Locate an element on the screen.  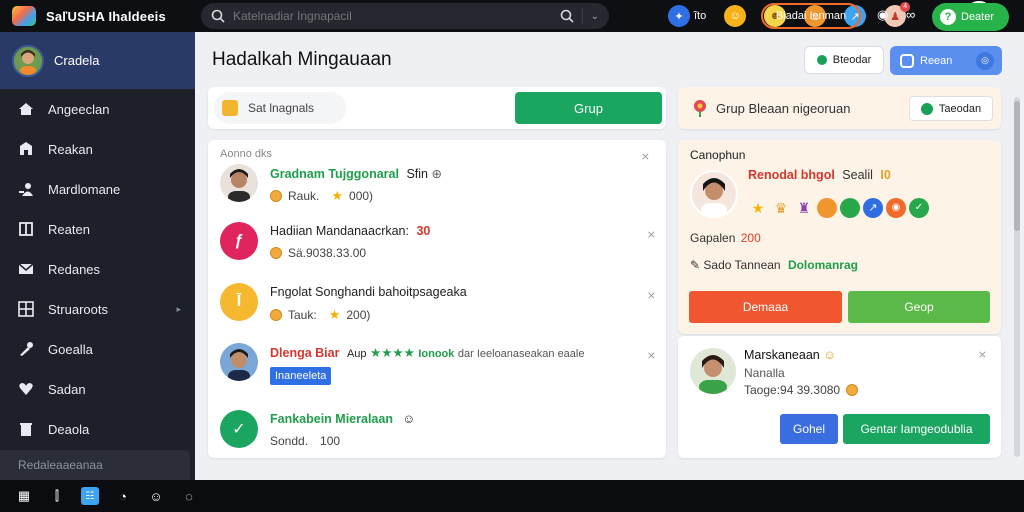
sidebar-item-deaola: Deaola is located at coordinates (97, 429).